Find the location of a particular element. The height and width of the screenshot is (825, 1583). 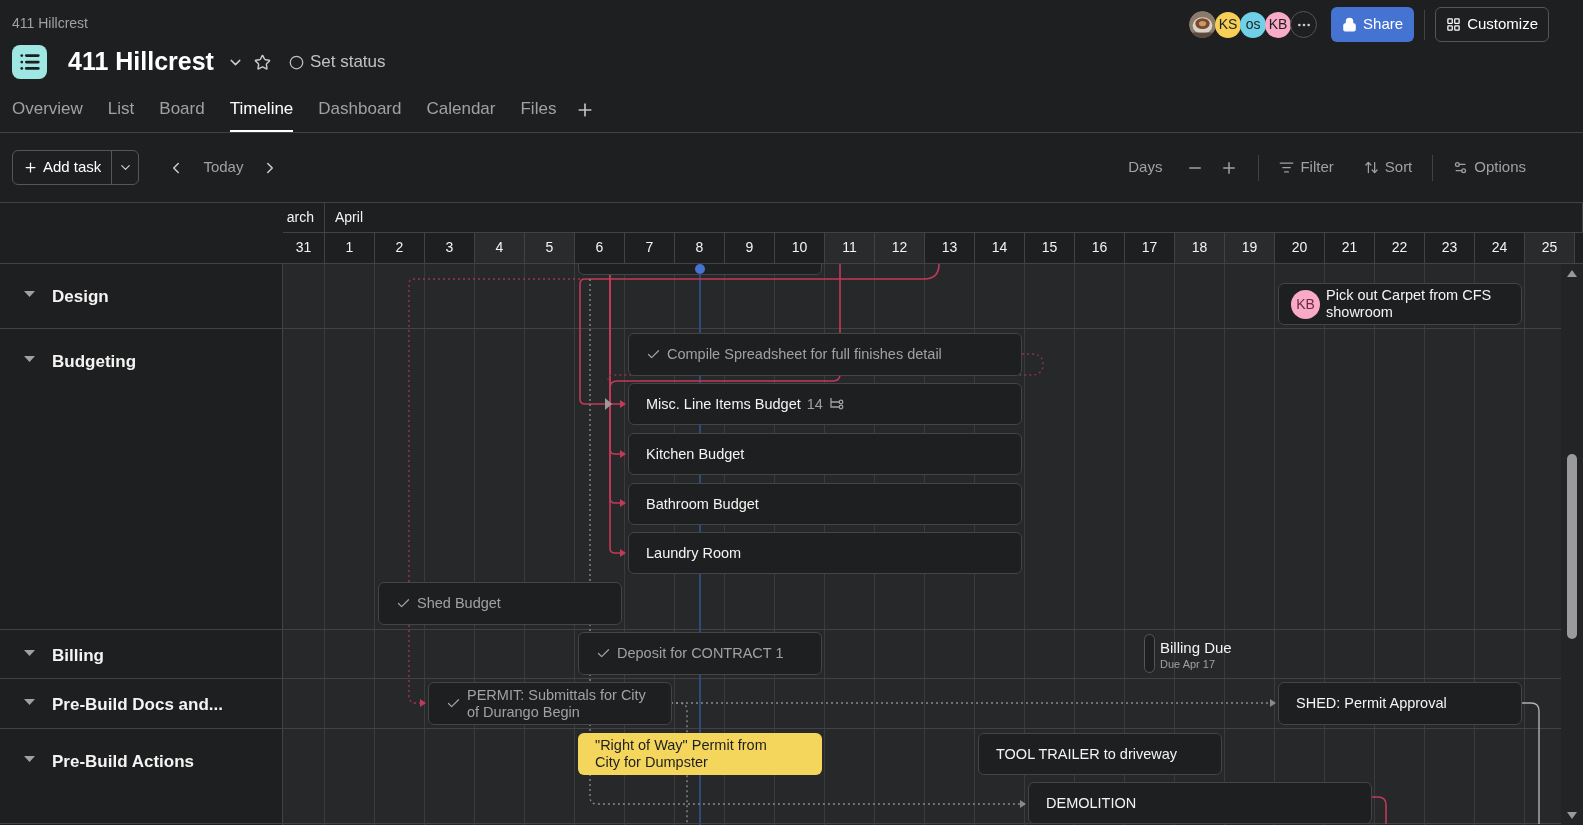

day-label: 15 is located at coordinates (1050, 247).